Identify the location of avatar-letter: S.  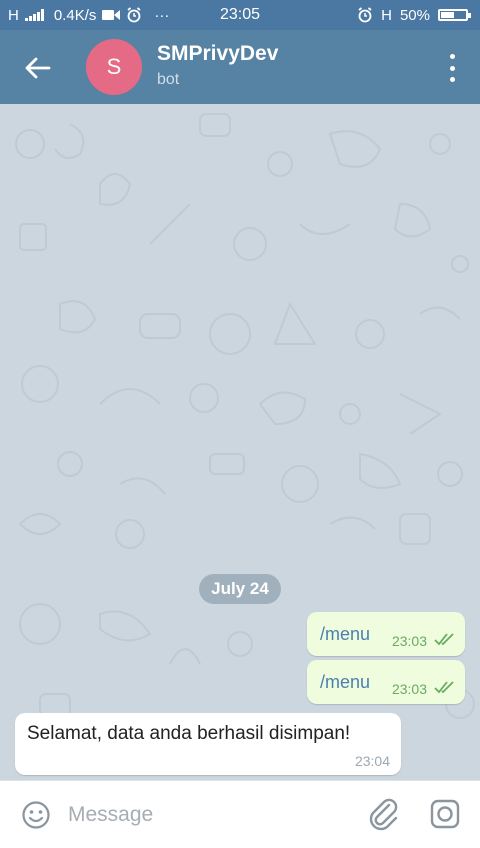
(114, 66).